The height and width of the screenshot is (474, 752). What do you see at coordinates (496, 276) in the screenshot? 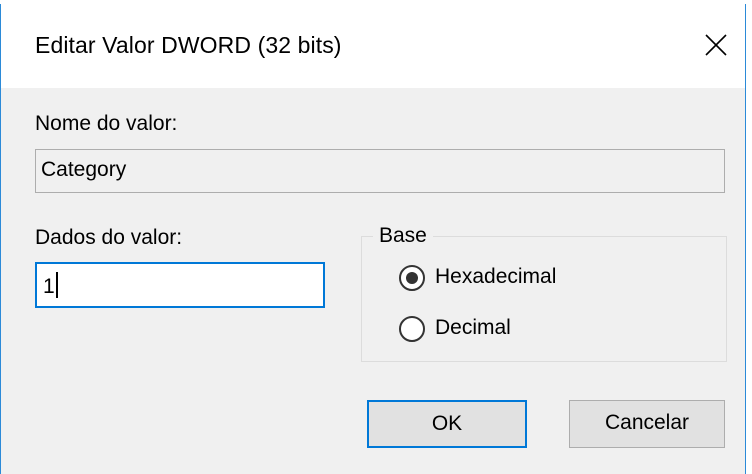
I see `radio-hexadecimal-label: Hexadecimal` at bounding box center [496, 276].